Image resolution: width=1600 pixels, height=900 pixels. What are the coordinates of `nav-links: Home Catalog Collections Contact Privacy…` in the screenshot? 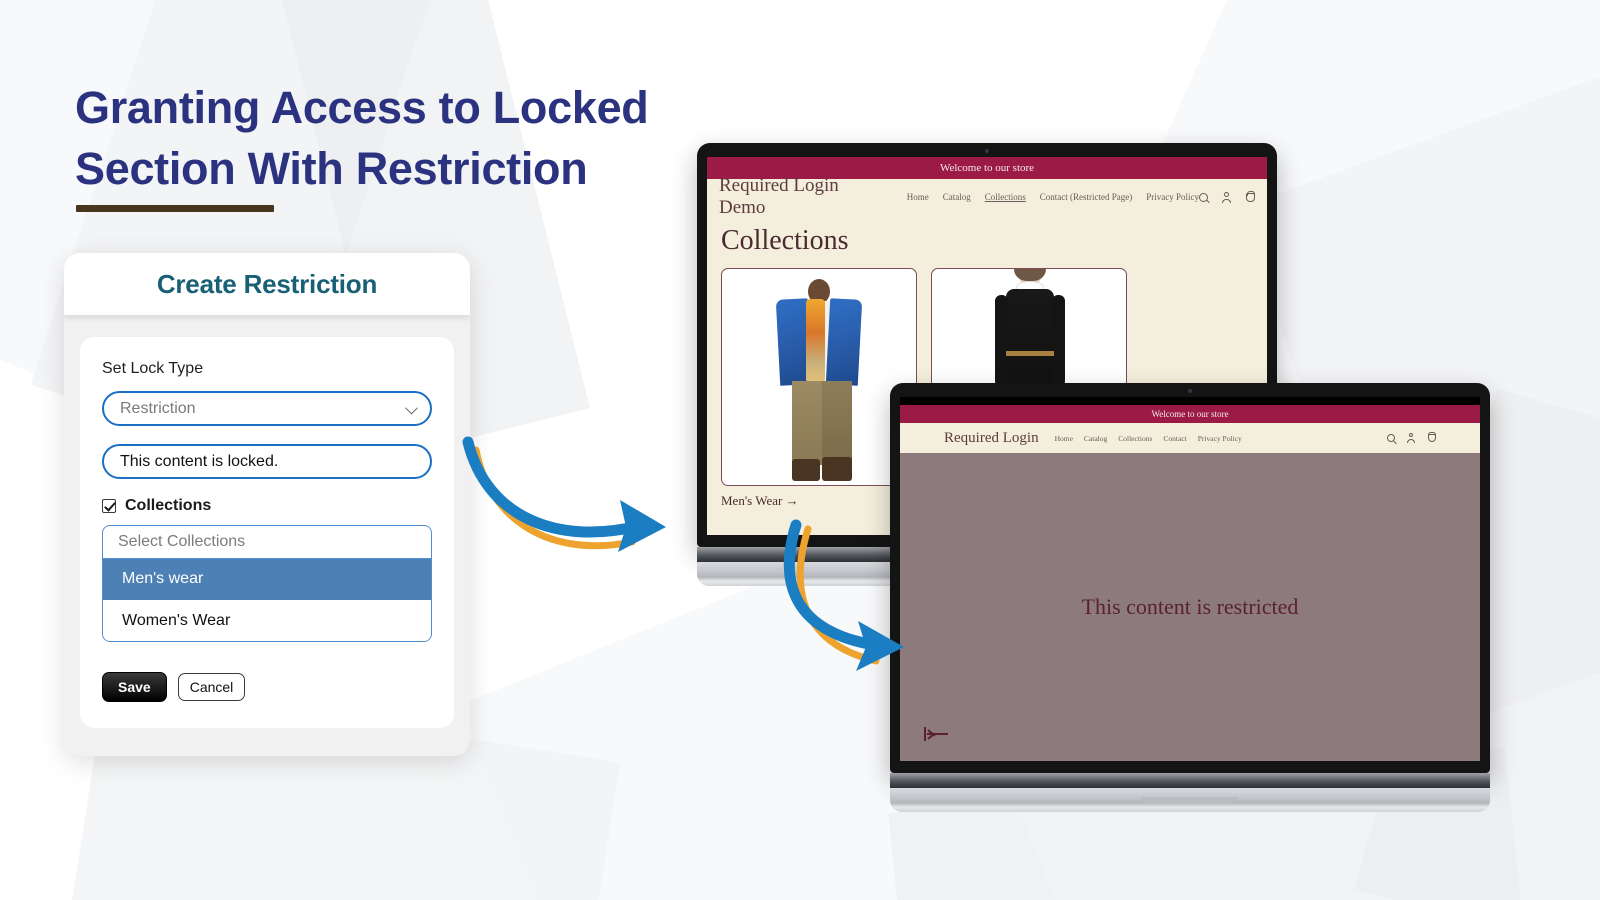 It's located at (1148, 438).